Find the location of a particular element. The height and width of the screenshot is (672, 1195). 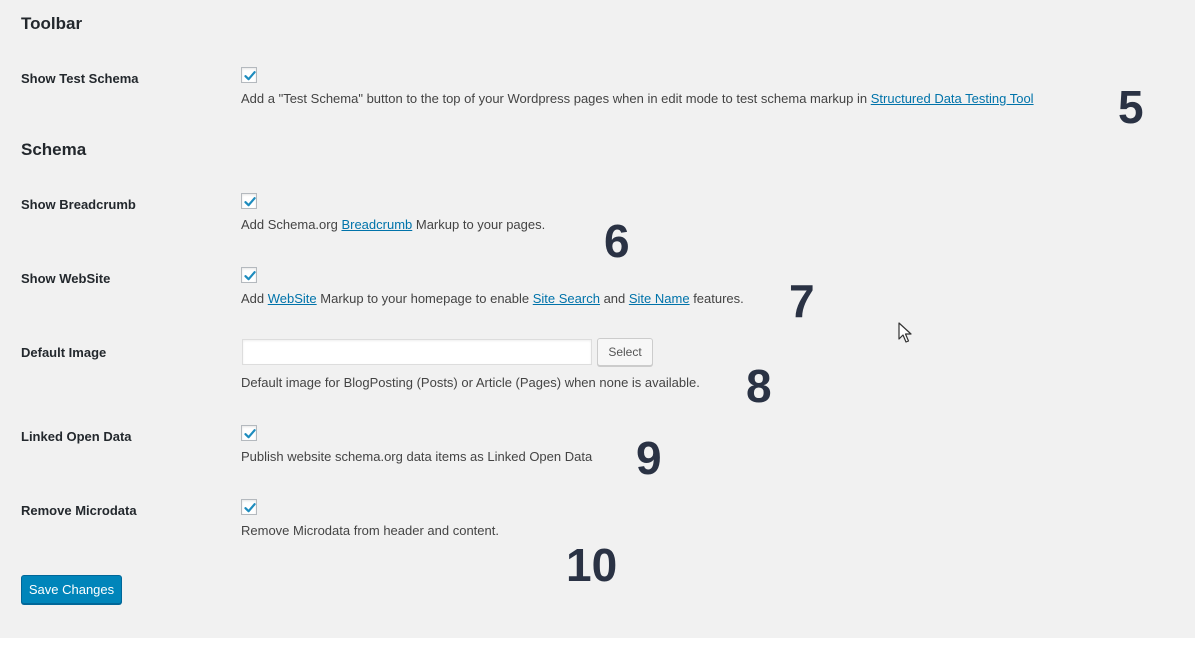

show-website-checkbox is located at coordinates (249, 275).